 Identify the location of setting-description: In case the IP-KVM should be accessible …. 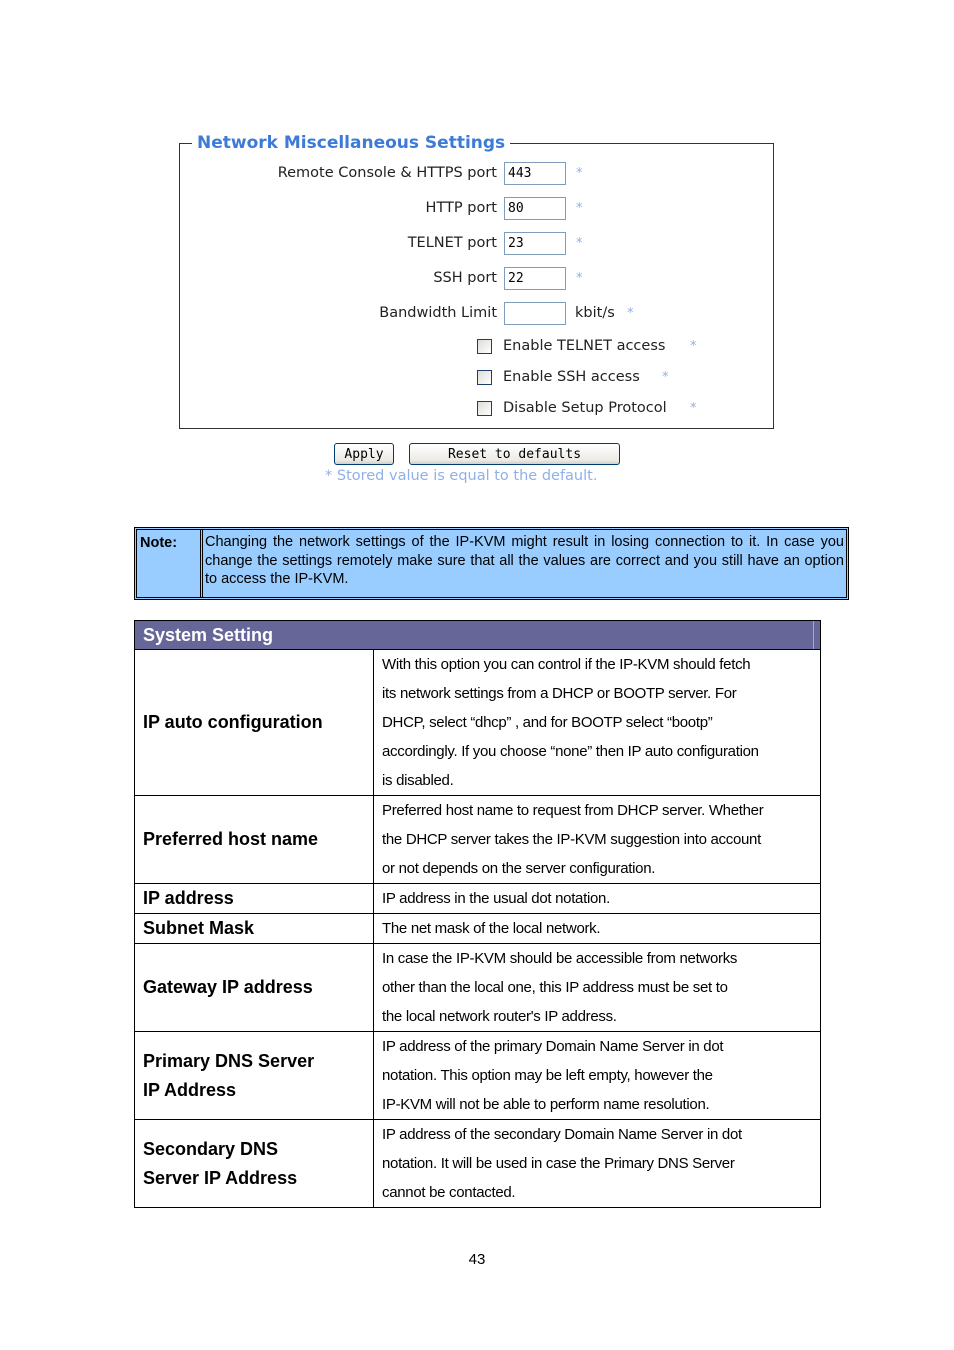
(597, 987).